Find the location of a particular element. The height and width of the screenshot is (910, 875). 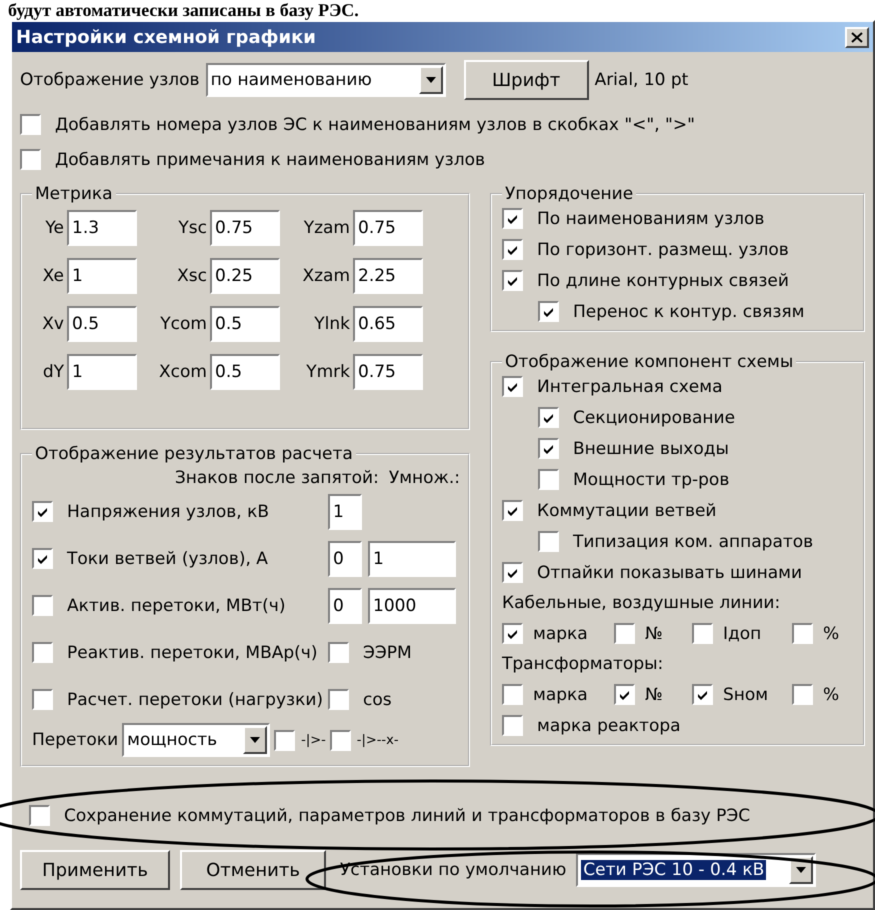

dropdown-arrow-icon is located at coordinates (431, 80).